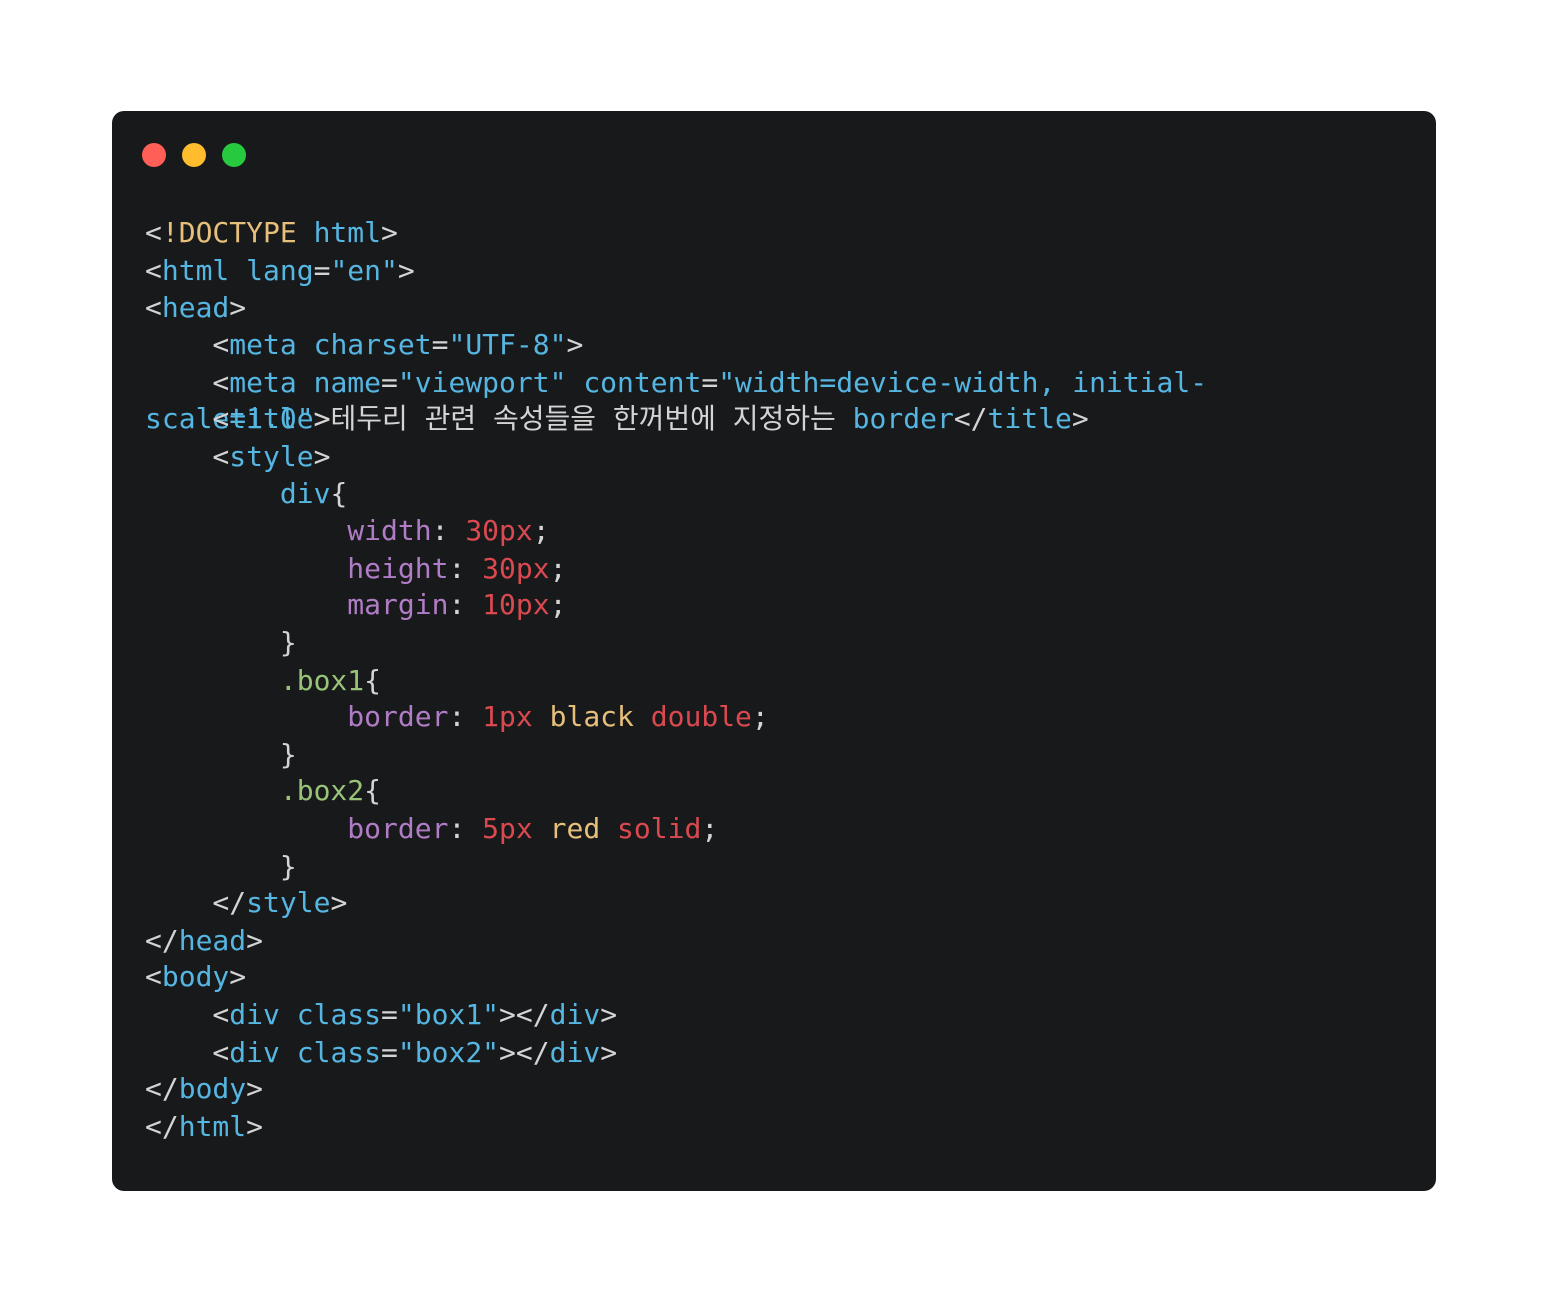  I want to click on code-token: lang, so click(280, 270).